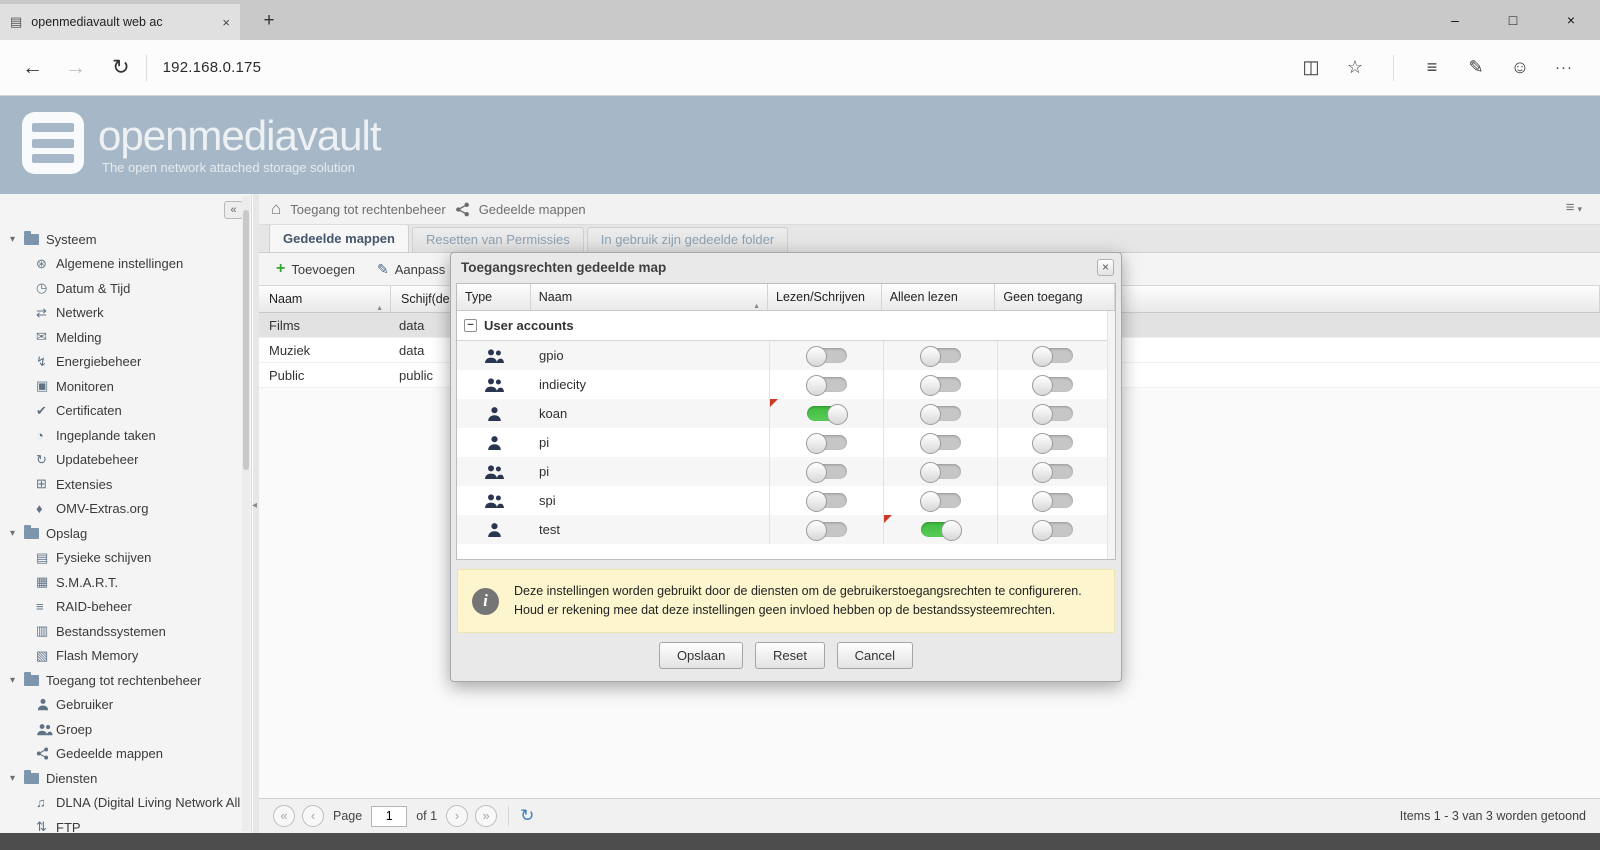  What do you see at coordinates (120, 631) in the screenshot?
I see `sidebar-item: ▥ Bestandssystemen` at bounding box center [120, 631].